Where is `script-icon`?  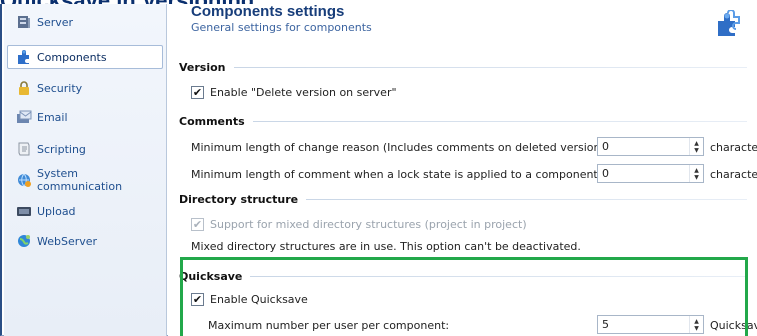 script-icon is located at coordinates (24, 149).